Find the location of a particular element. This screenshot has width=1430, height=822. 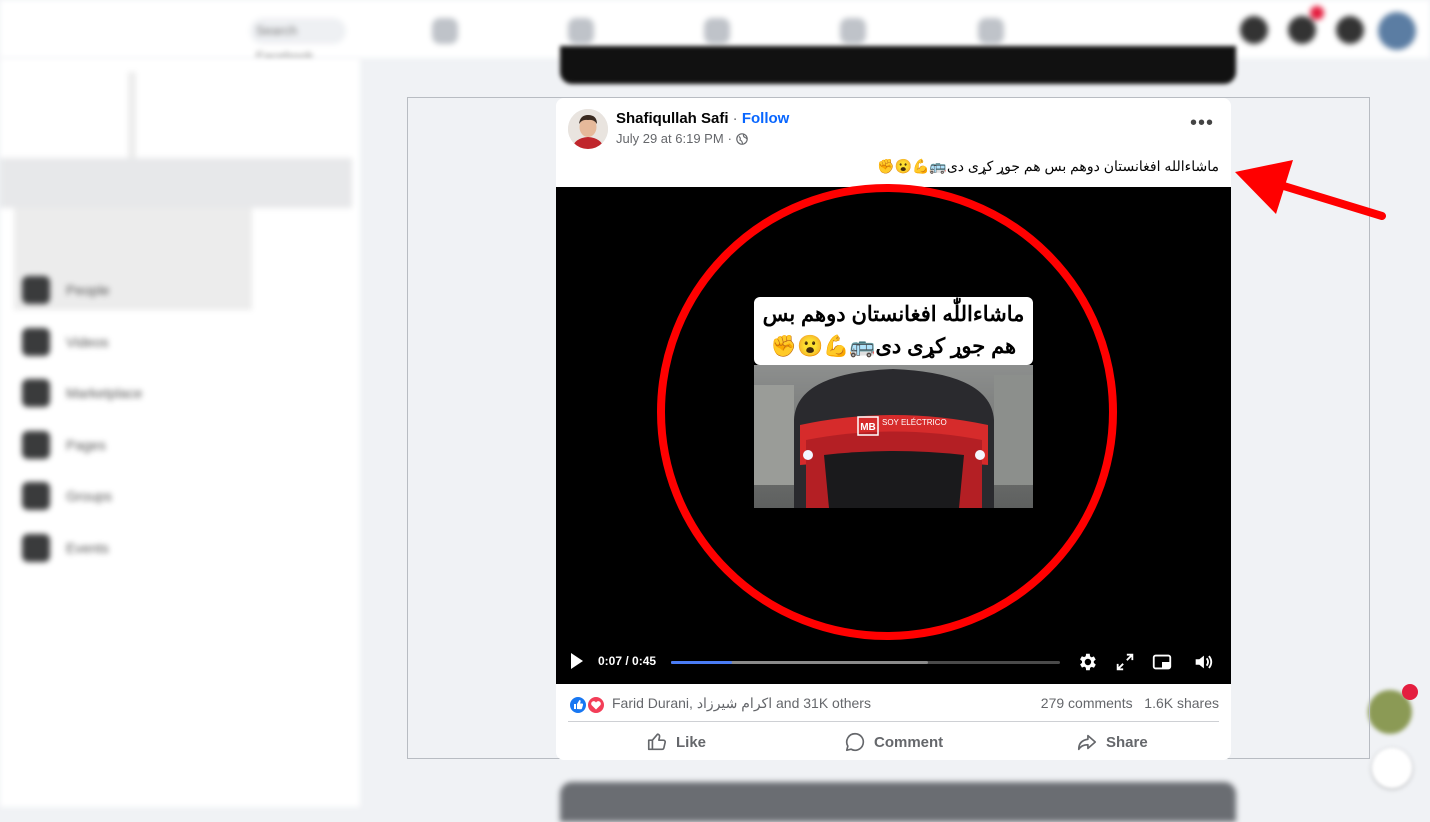

people-icon is located at coordinates (36, 290).